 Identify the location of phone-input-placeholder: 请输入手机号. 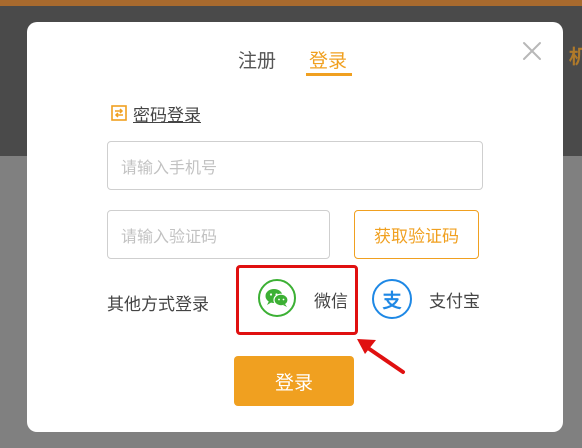
(169, 167).